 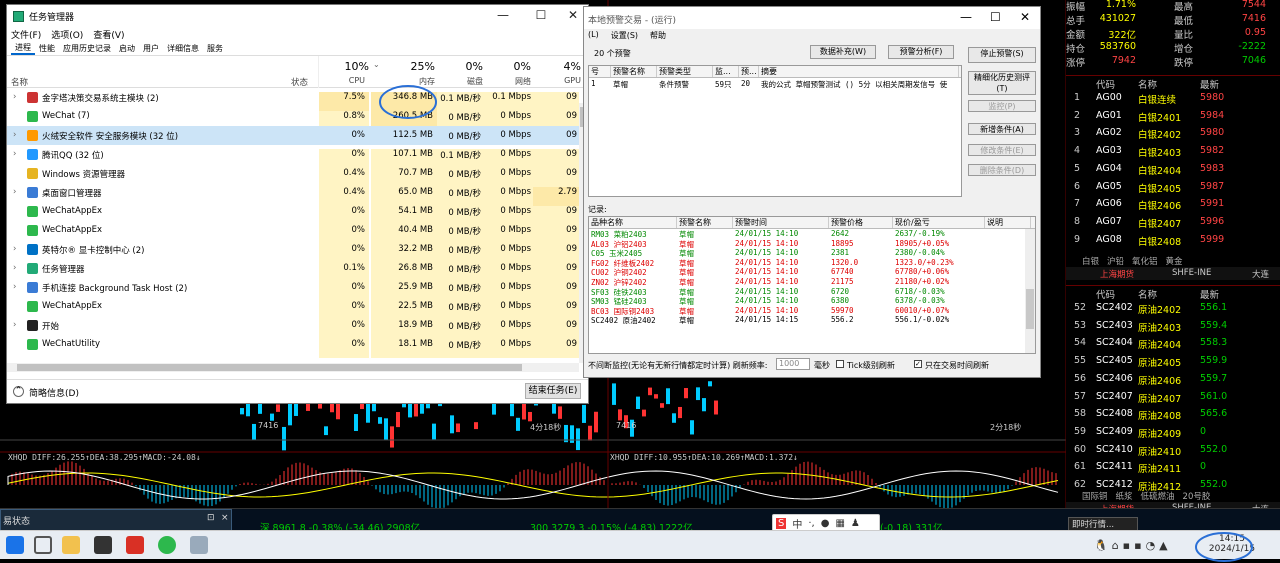 I want to click on record-scrollbar, so click(x=1030, y=291).